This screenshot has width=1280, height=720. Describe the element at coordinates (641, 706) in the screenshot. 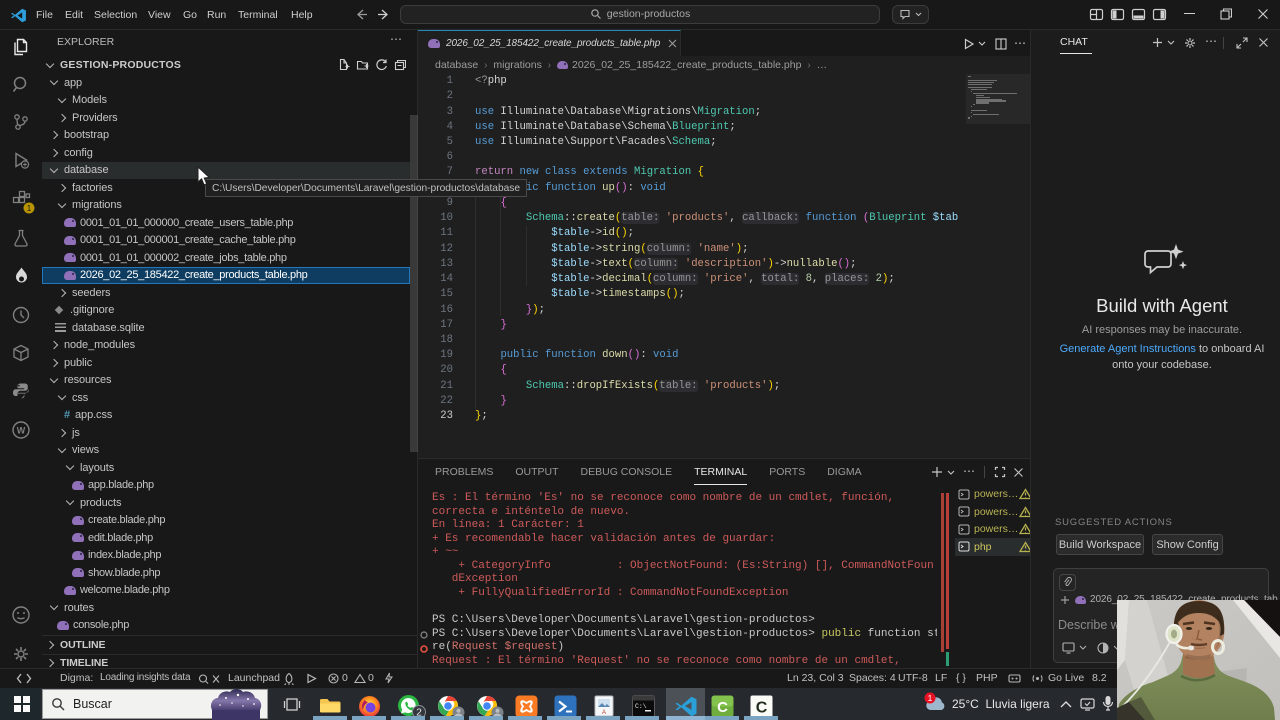

I see `svg-text: C:\` at that location.